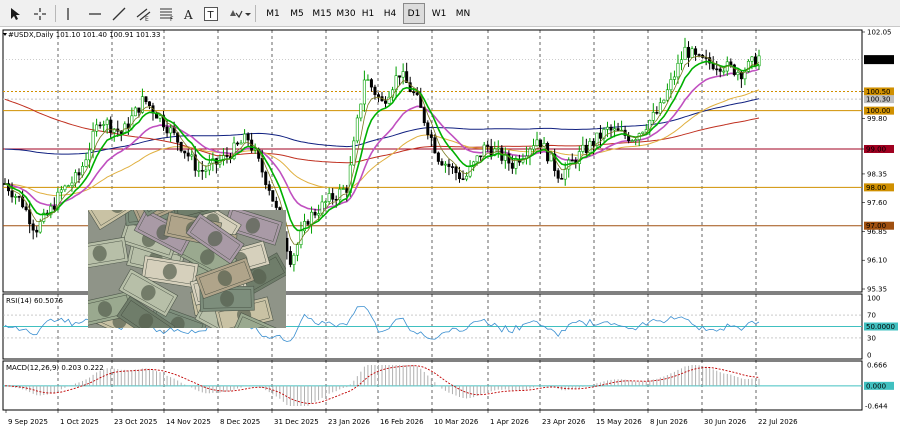  I want to click on timeframe-m30-button: M30, so click(346, 13).